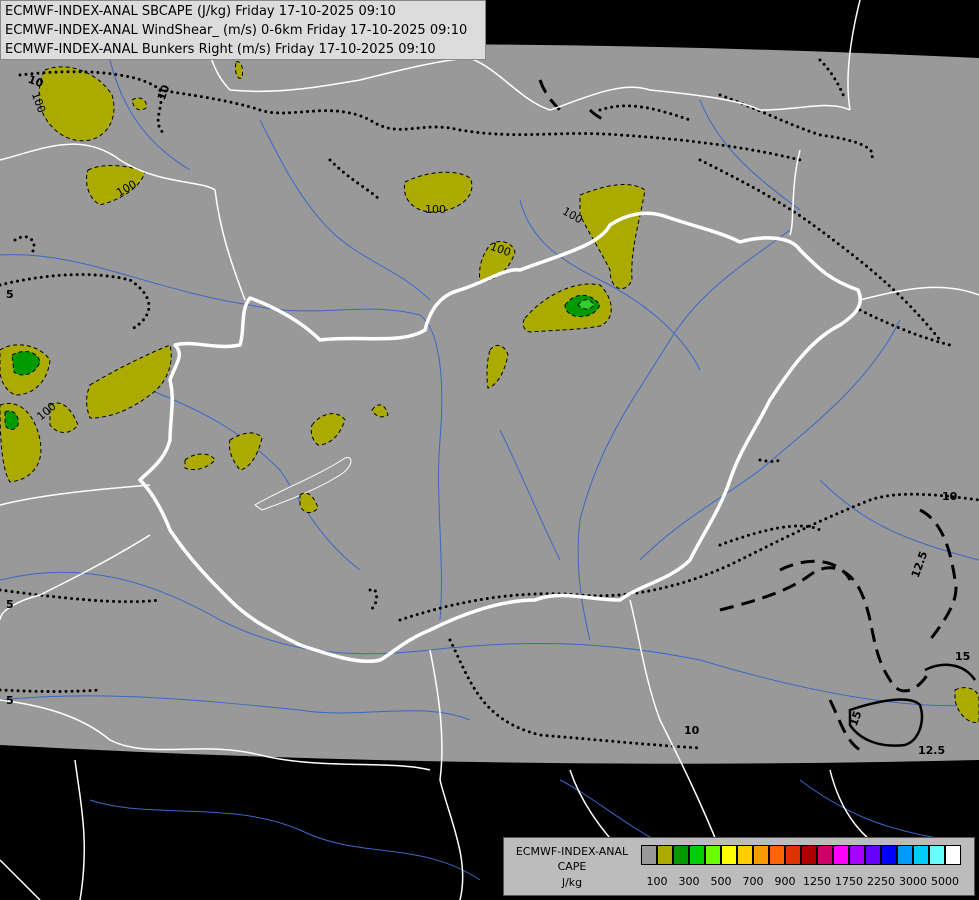  I want to click on legend-tick: 2250, so click(881, 881).